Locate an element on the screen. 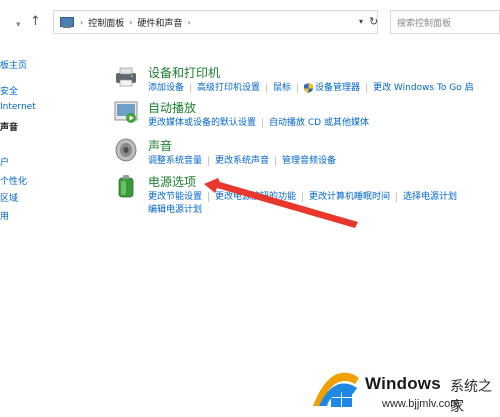 Image resolution: width=500 pixels, height=417 pixels. watermark-url: www.bjjmlv.com is located at coordinates (421, 404).